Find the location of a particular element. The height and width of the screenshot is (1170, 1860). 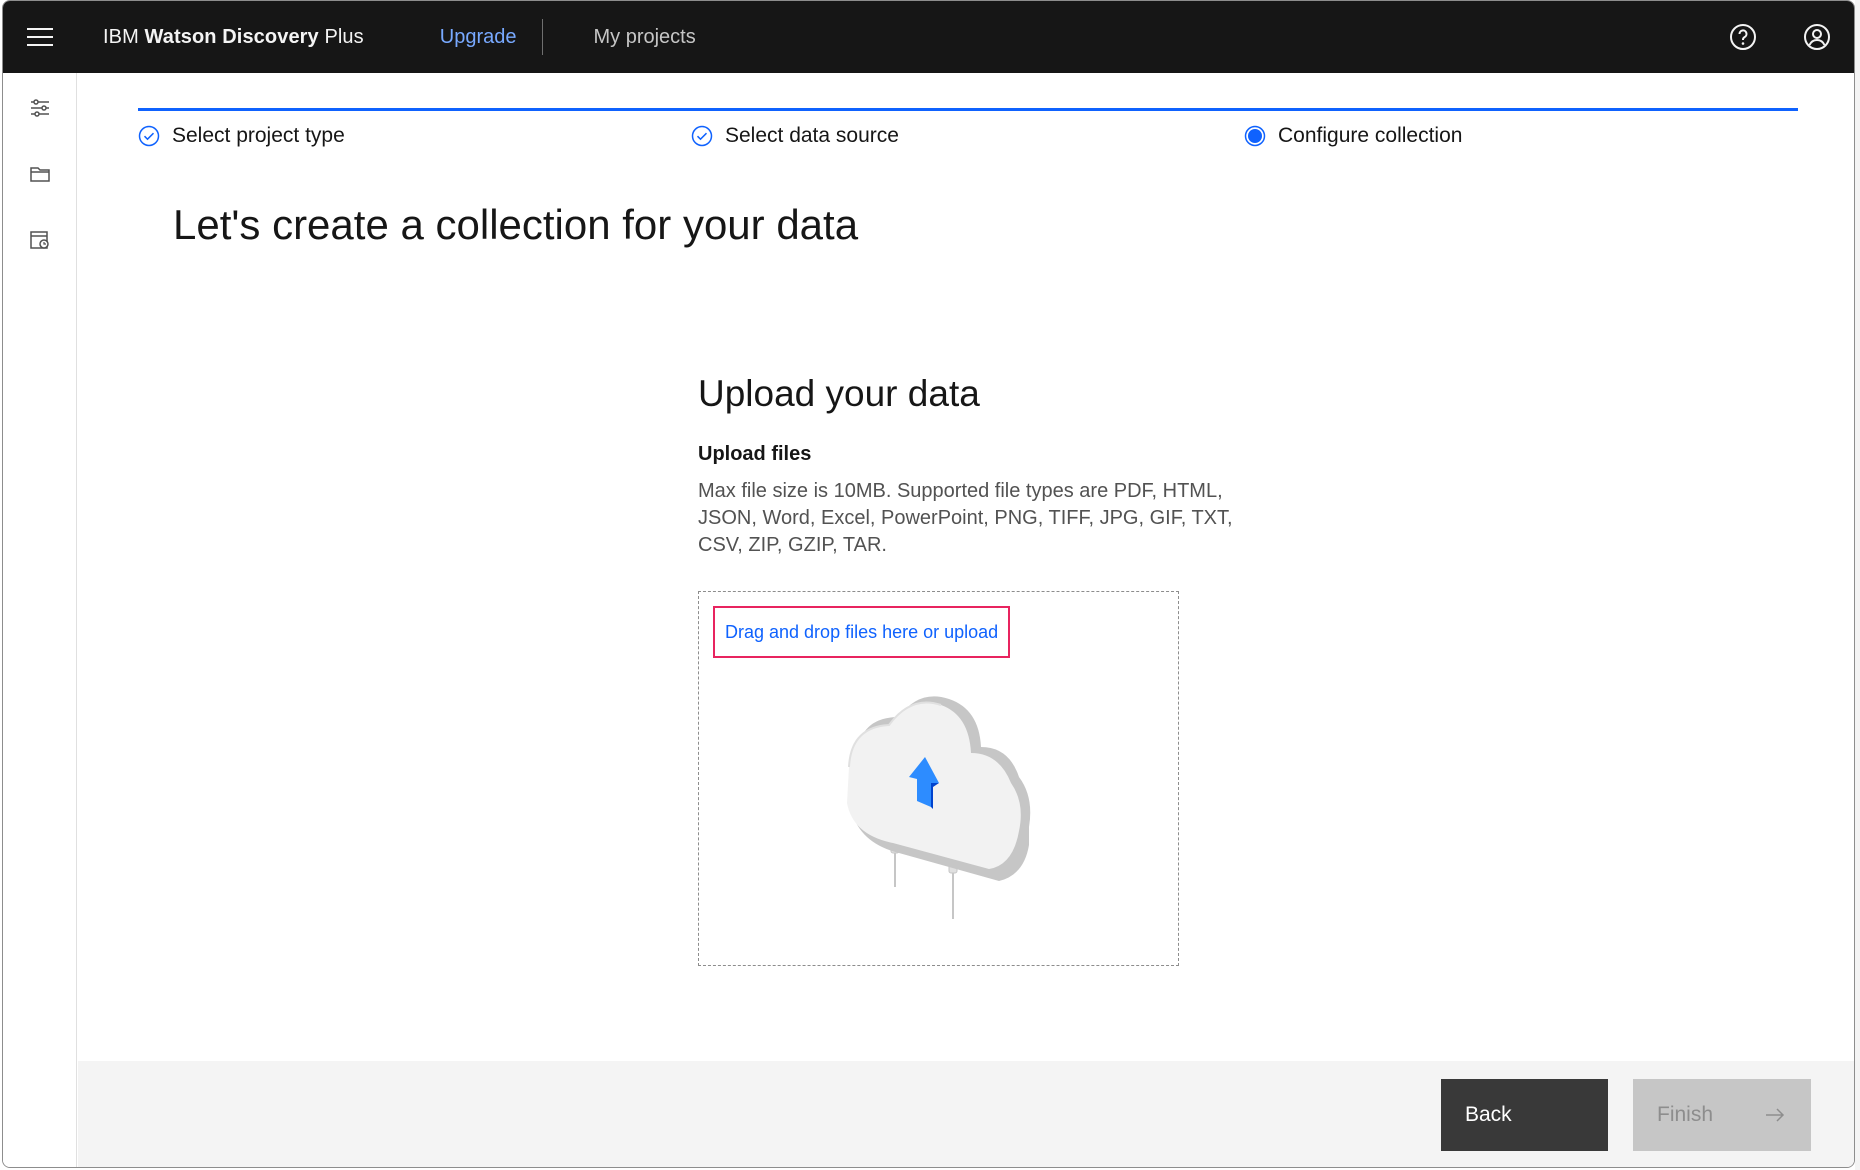

step-select-project-type: Select project type is located at coordinates (241, 136).